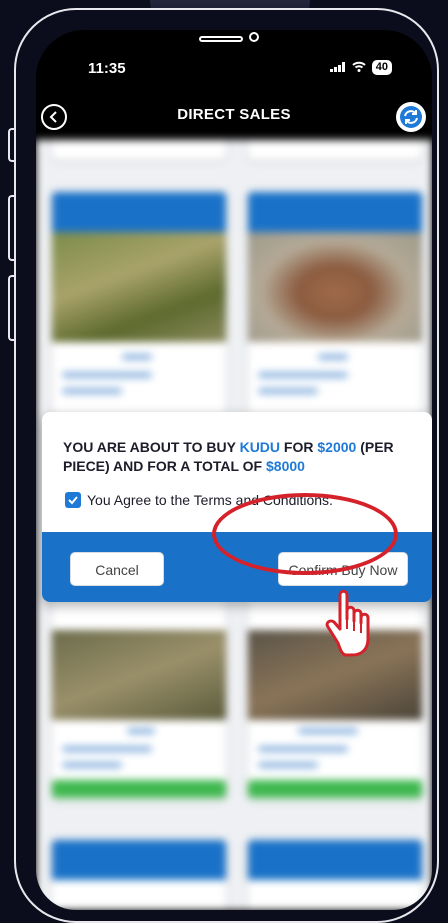  What do you see at coordinates (350, 623) in the screenshot?
I see `tap-hand-icon` at bounding box center [350, 623].